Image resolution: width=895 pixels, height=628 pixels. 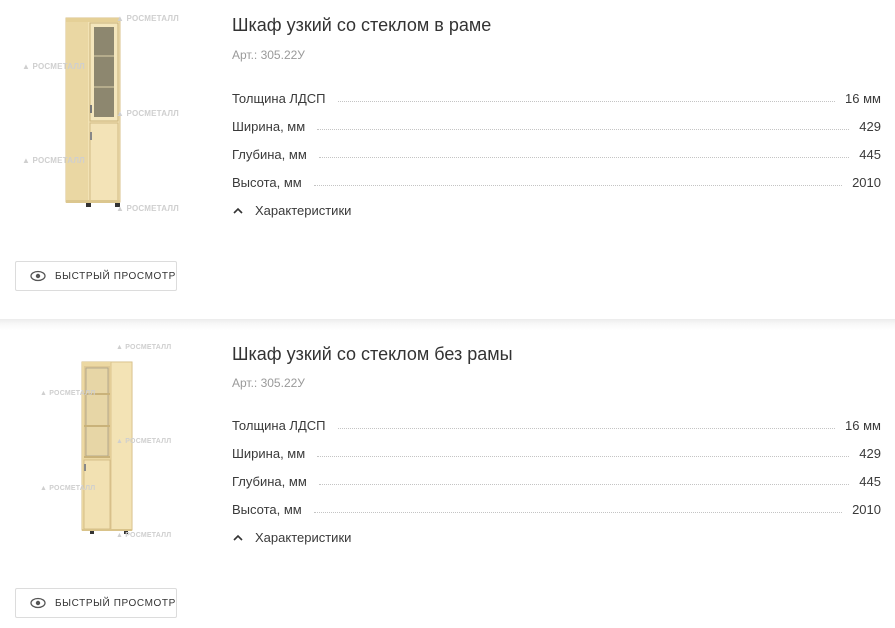 I want to click on product-title: Шкаф узкий со стеклом без рамы, so click(x=372, y=354).